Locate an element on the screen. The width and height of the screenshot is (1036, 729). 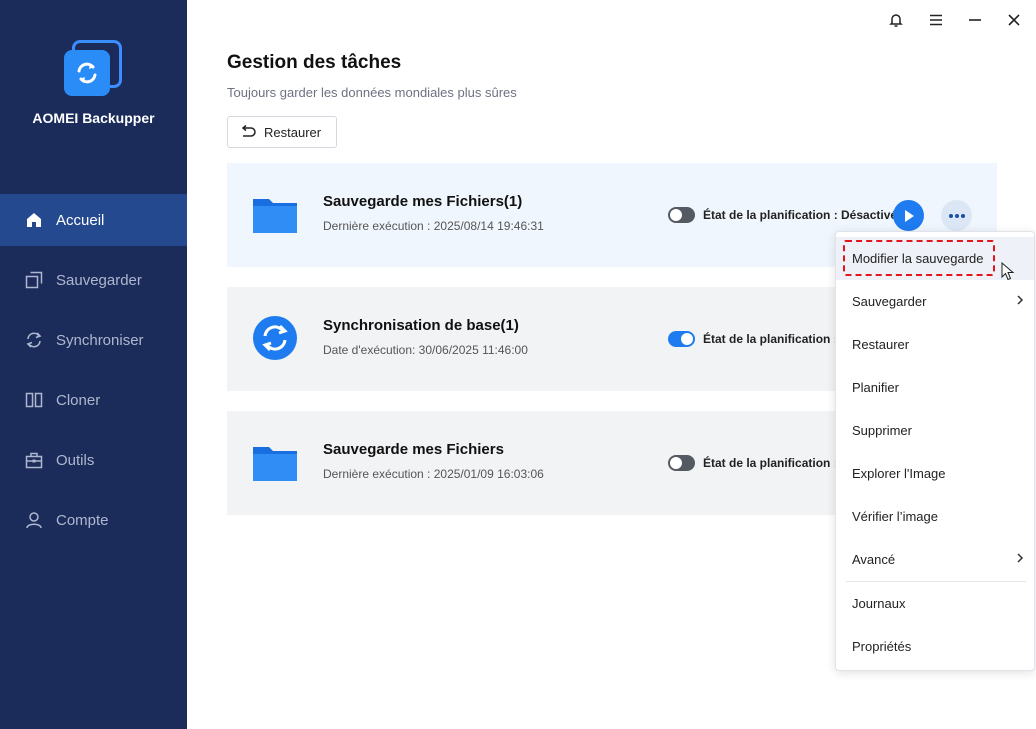
menu-item-verifier-image: Vérifier l’image is located at coordinates (935, 516).